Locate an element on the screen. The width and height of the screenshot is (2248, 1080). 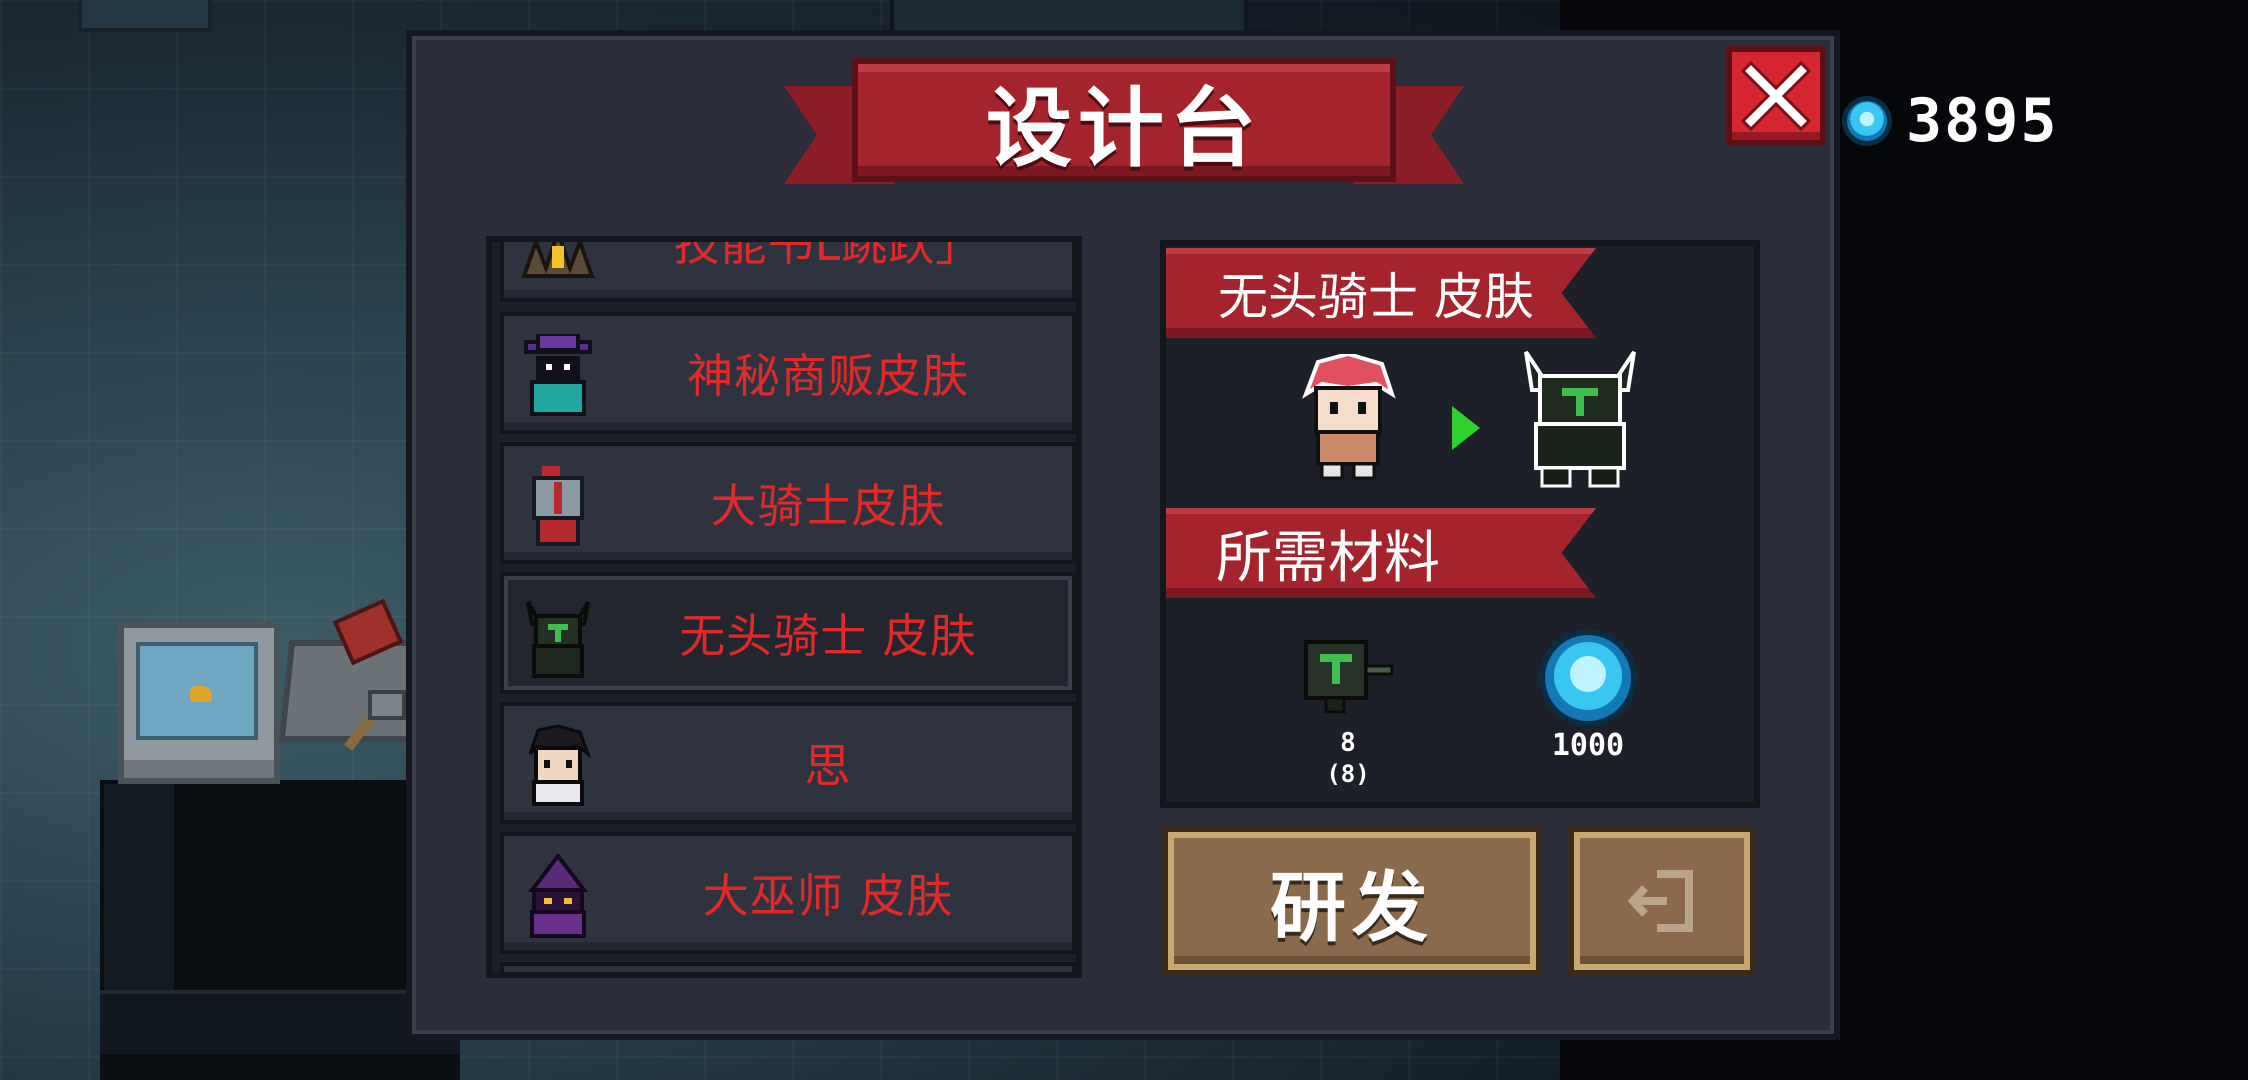
material-owned-count: (8) is located at coordinates (1348, 774).